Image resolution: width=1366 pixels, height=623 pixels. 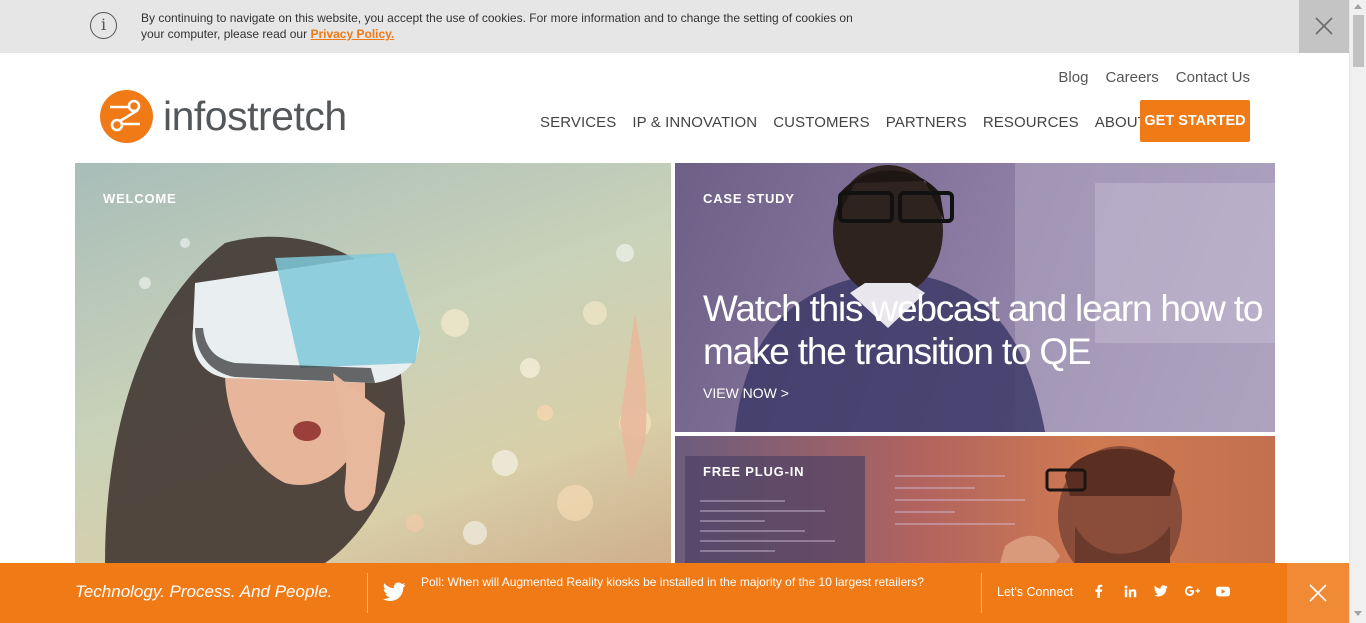 I want to click on google-plus-icon, so click(x=1192, y=591).